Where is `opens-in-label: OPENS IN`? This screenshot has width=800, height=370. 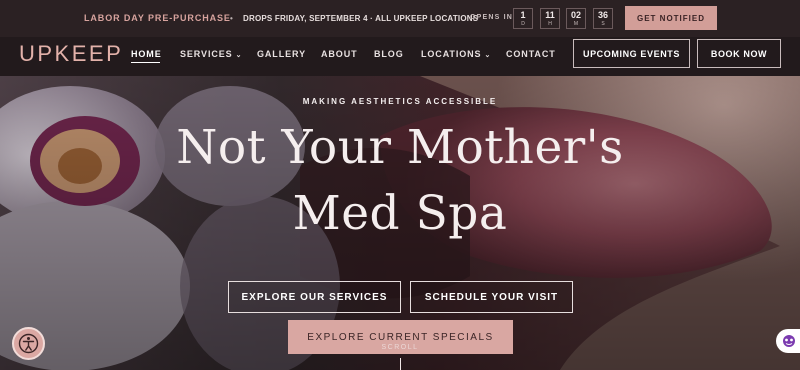 opens-in-label: OPENS IN is located at coordinates (492, 17).